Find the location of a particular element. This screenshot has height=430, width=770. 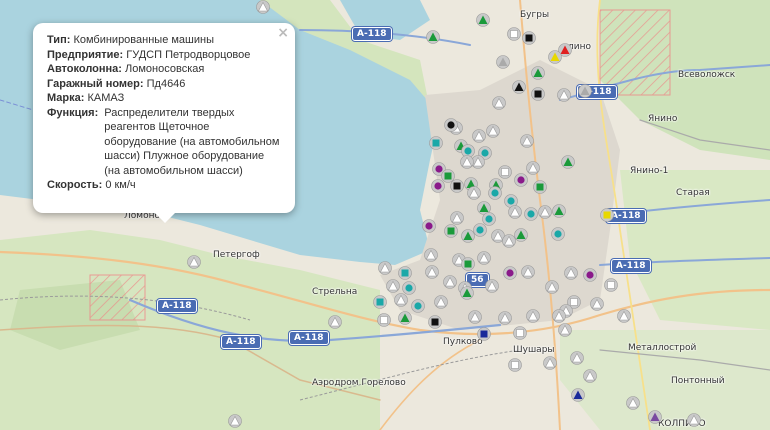

popup-speed-label: Скорость: is located at coordinates (75, 185).